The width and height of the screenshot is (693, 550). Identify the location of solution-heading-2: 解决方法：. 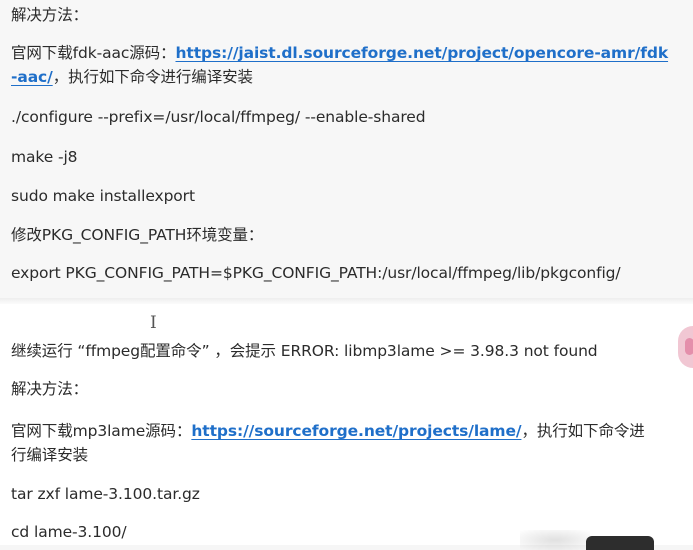
(50, 389).